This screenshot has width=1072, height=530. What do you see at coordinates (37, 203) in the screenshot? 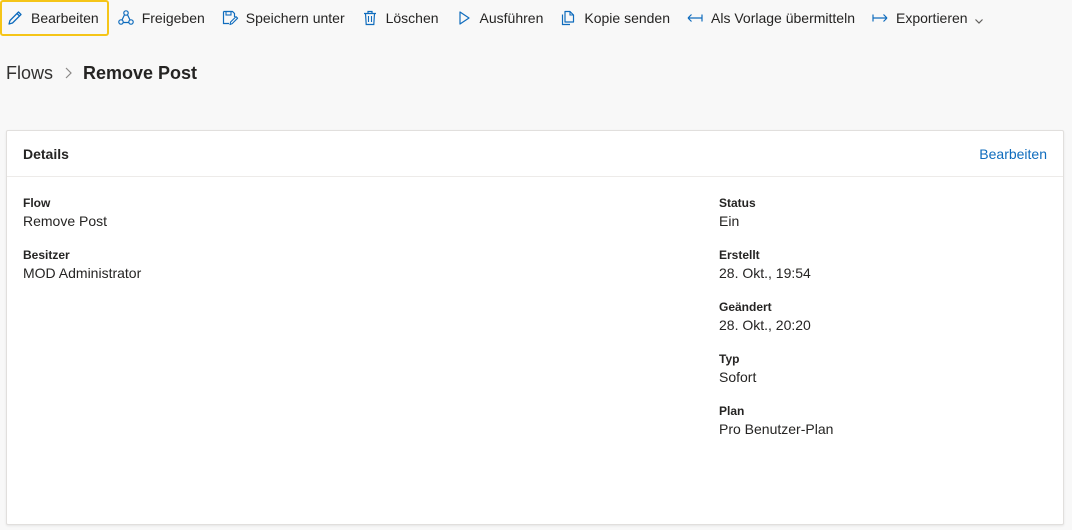
I see `field-label: Flow` at bounding box center [37, 203].